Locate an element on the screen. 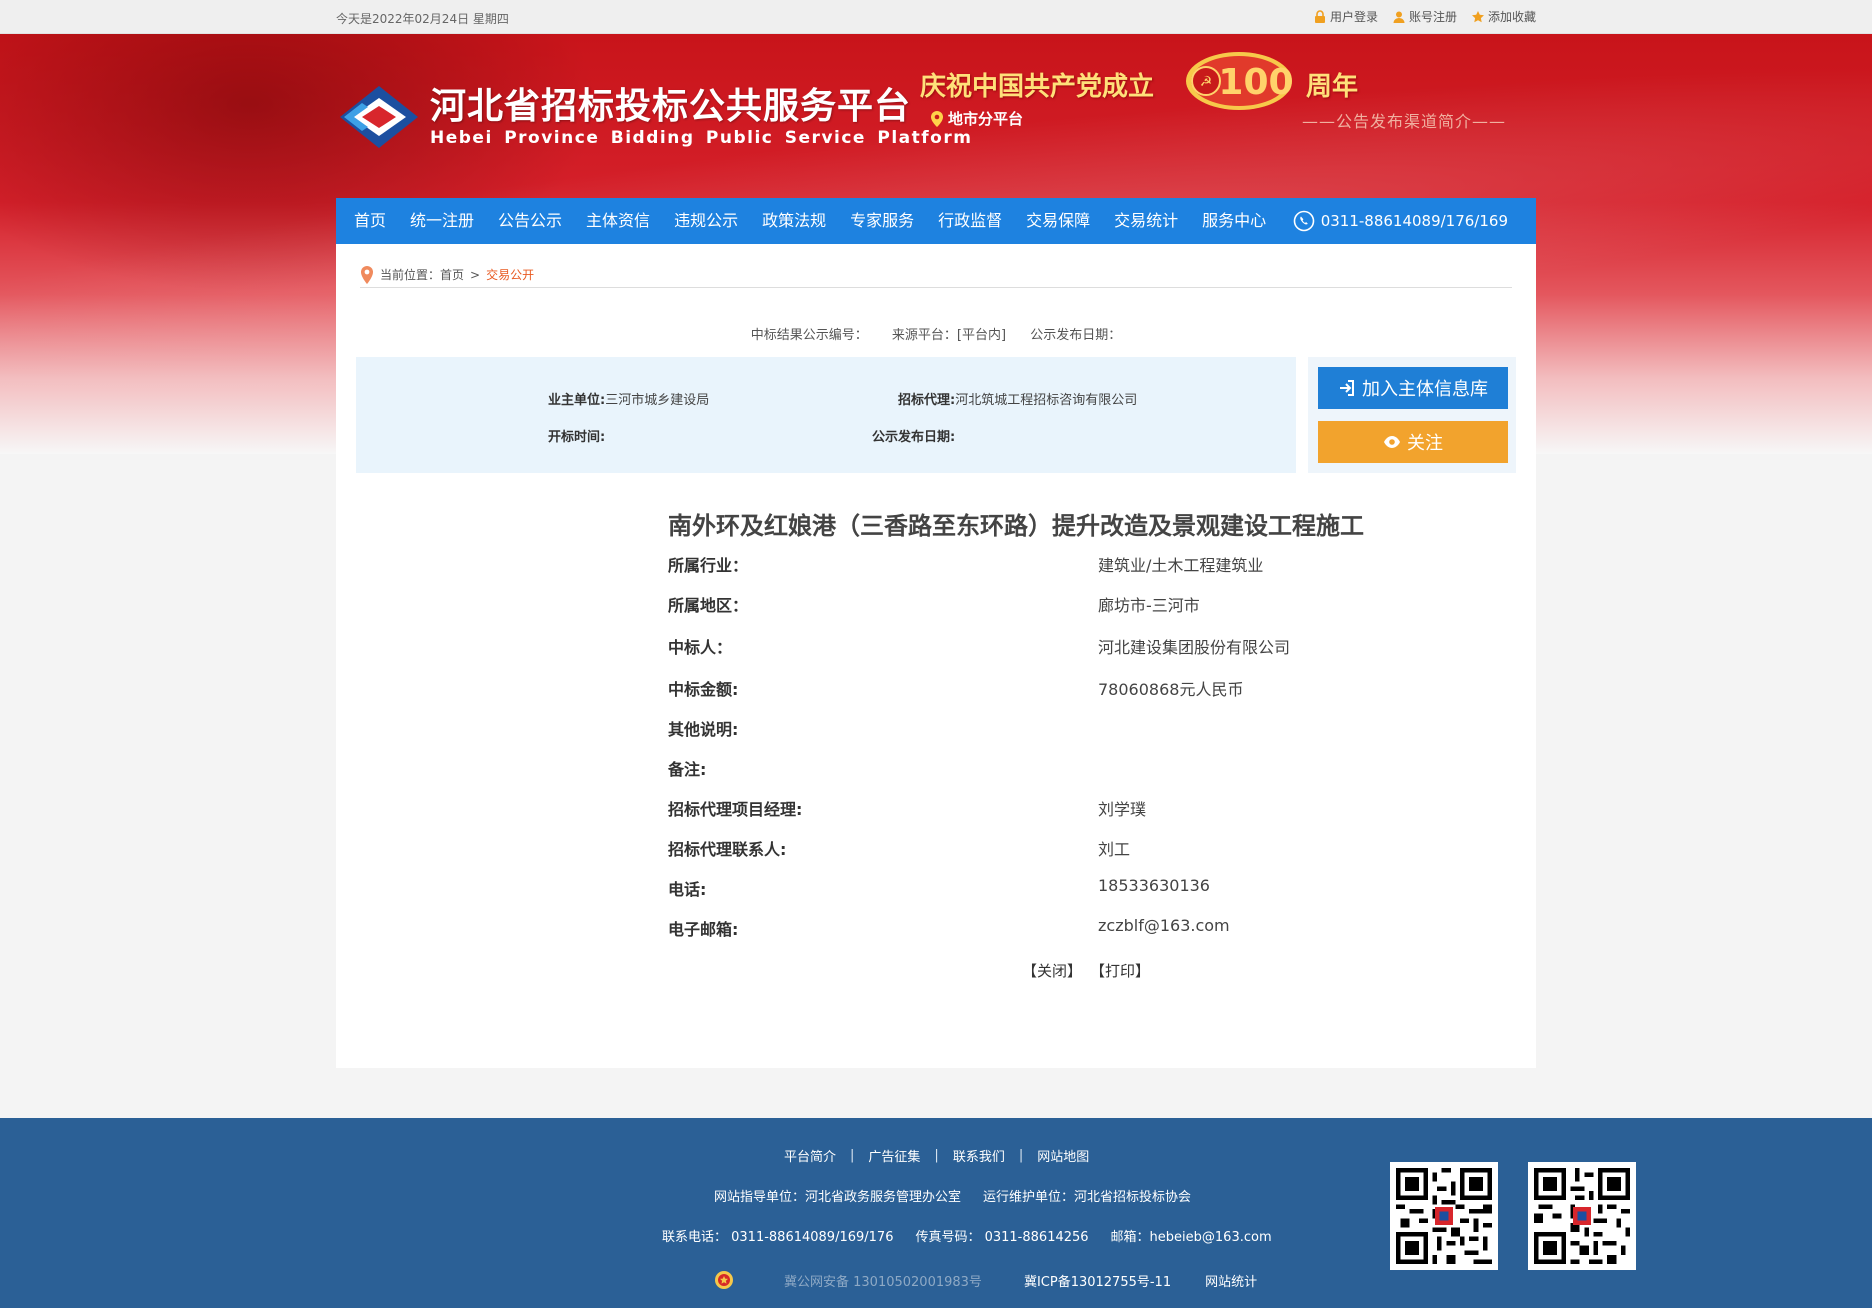  police-record-link: 冀公网安备 13010502001983号 is located at coordinates (883, 1280).